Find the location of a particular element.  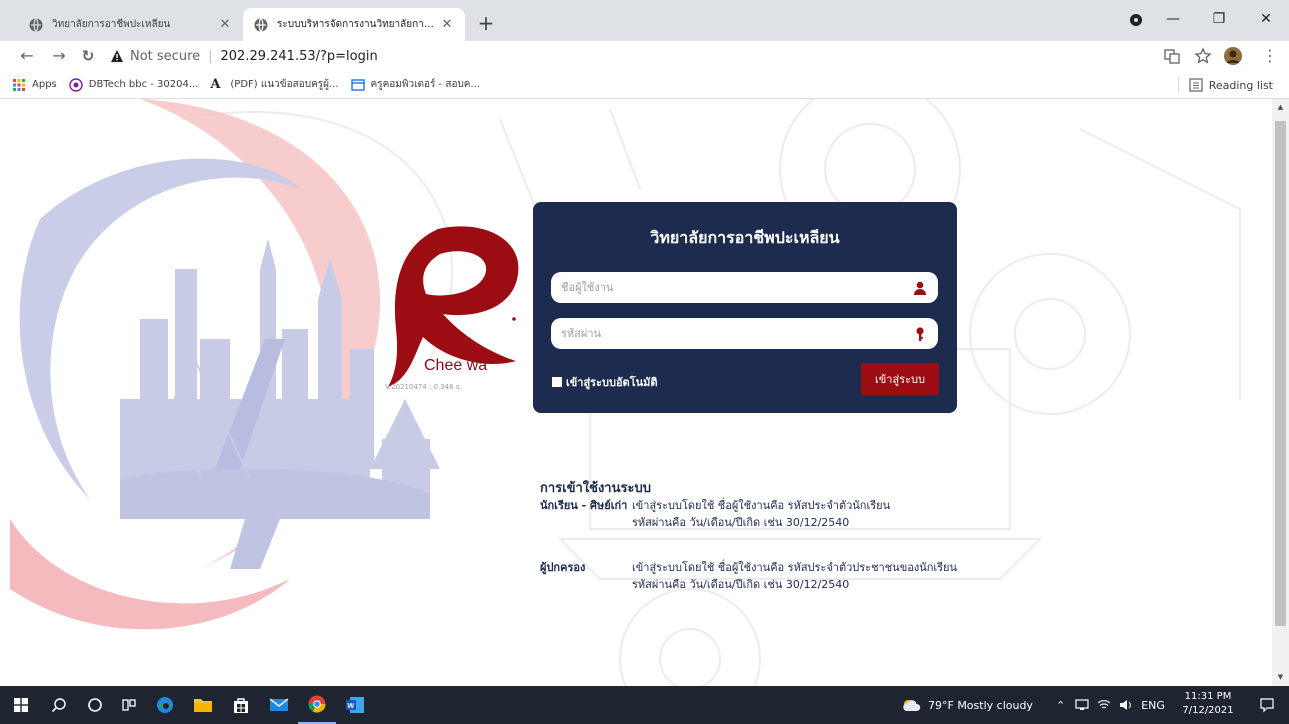

volume-icon is located at coordinates (1126, 705).